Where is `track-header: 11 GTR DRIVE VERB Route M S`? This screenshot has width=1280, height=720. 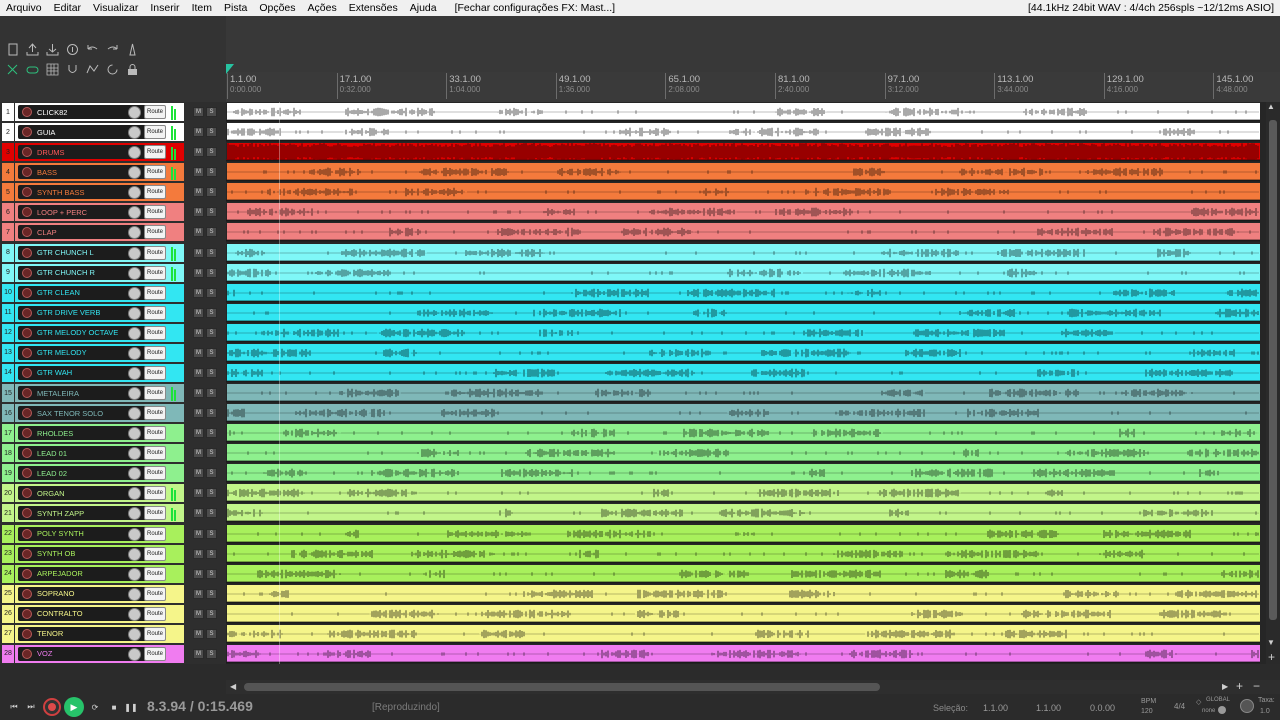
track-header: 11 GTR DRIVE VERB Route M S is located at coordinates (113, 313).